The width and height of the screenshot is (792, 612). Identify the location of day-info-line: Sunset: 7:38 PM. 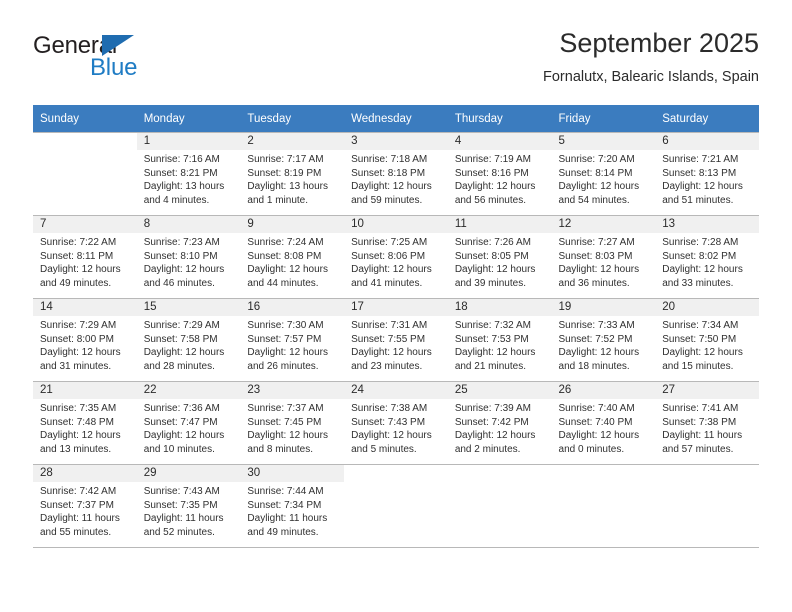
(699, 422).